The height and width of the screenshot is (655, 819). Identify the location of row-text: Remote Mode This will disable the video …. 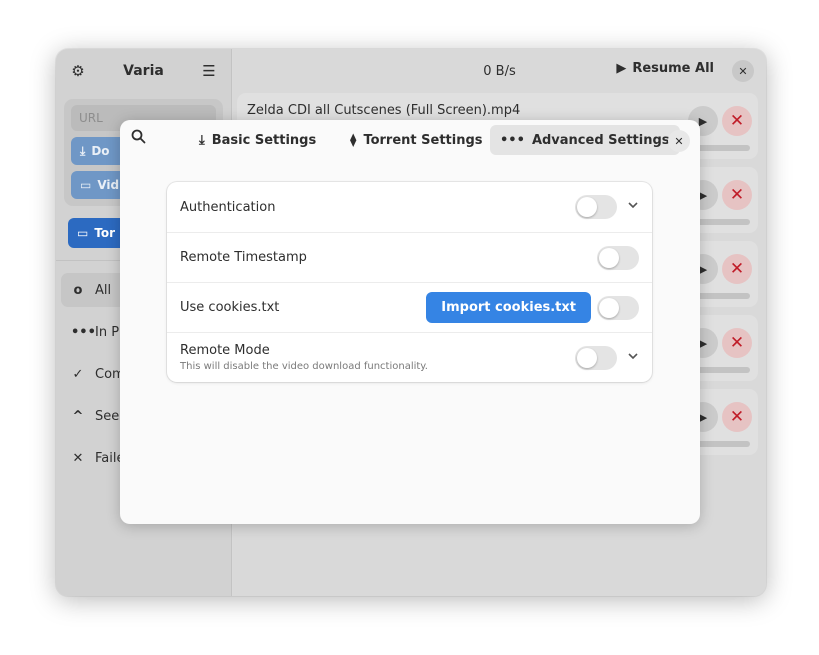
(304, 357).